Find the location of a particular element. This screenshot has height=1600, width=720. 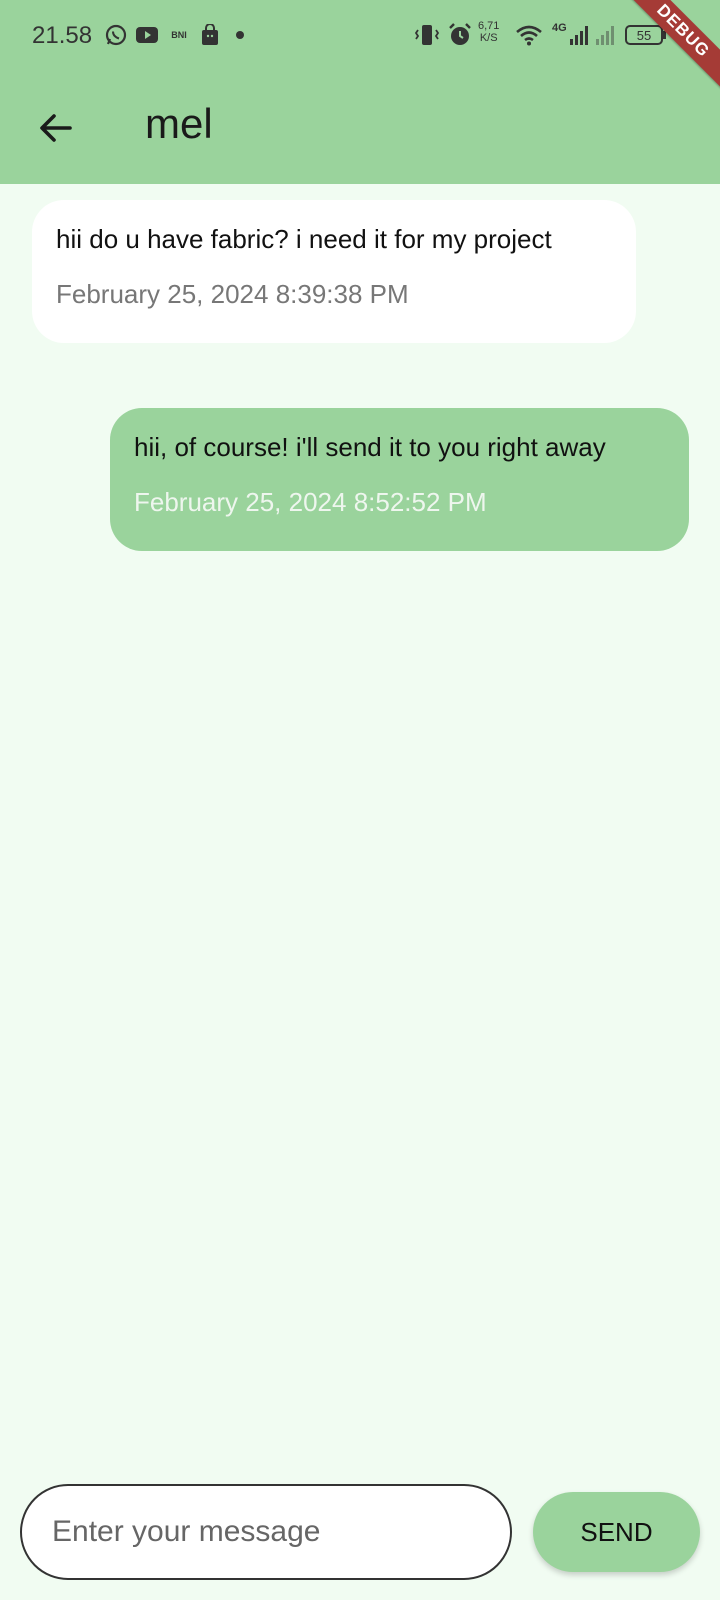

send-button: SEND is located at coordinates (616, 1532).